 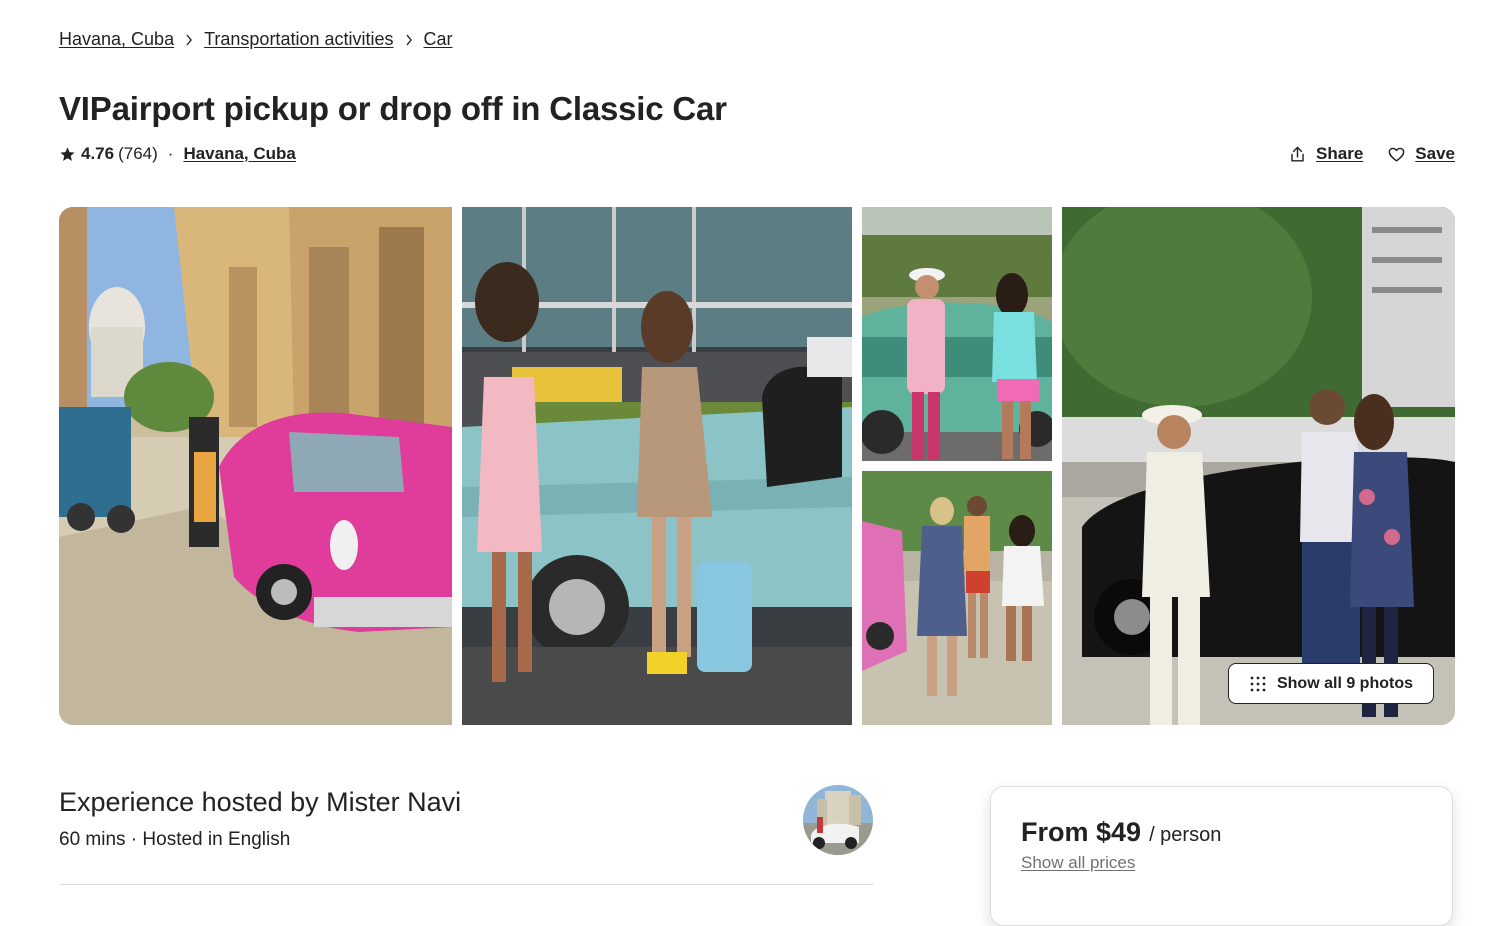 I want to click on show-all-prices-link: Show all prices, so click(x=1078, y=863).